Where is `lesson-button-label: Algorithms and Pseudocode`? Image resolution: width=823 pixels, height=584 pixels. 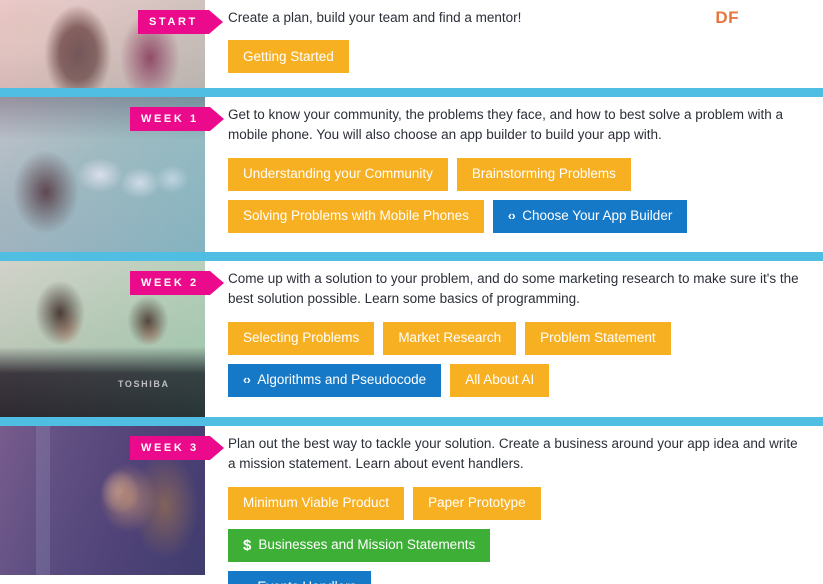 lesson-button-label: Algorithms and Pseudocode is located at coordinates (342, 380).